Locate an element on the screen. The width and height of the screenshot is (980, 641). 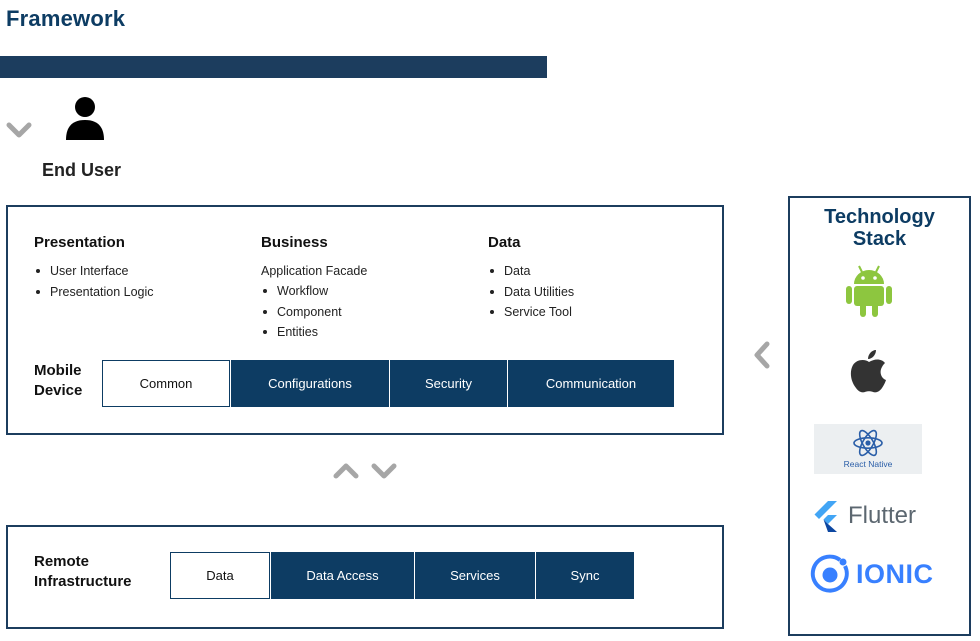
layer-security: Security is located at coordinates (448, 383).